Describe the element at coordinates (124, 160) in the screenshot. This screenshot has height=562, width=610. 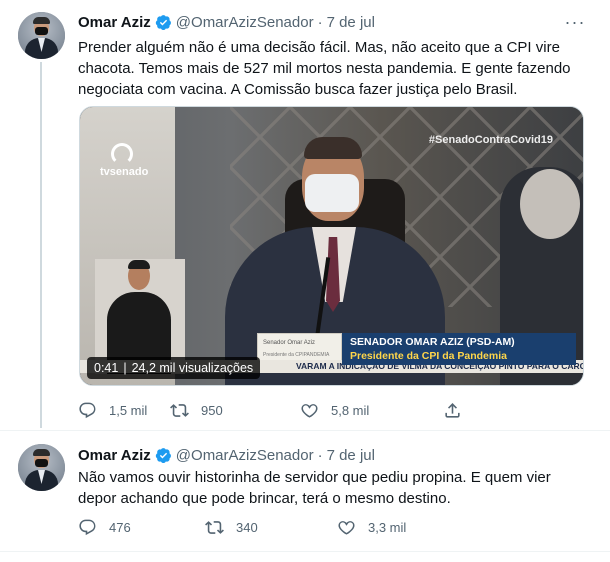
I see `tvsenado-logo: tvsenado` at that location.